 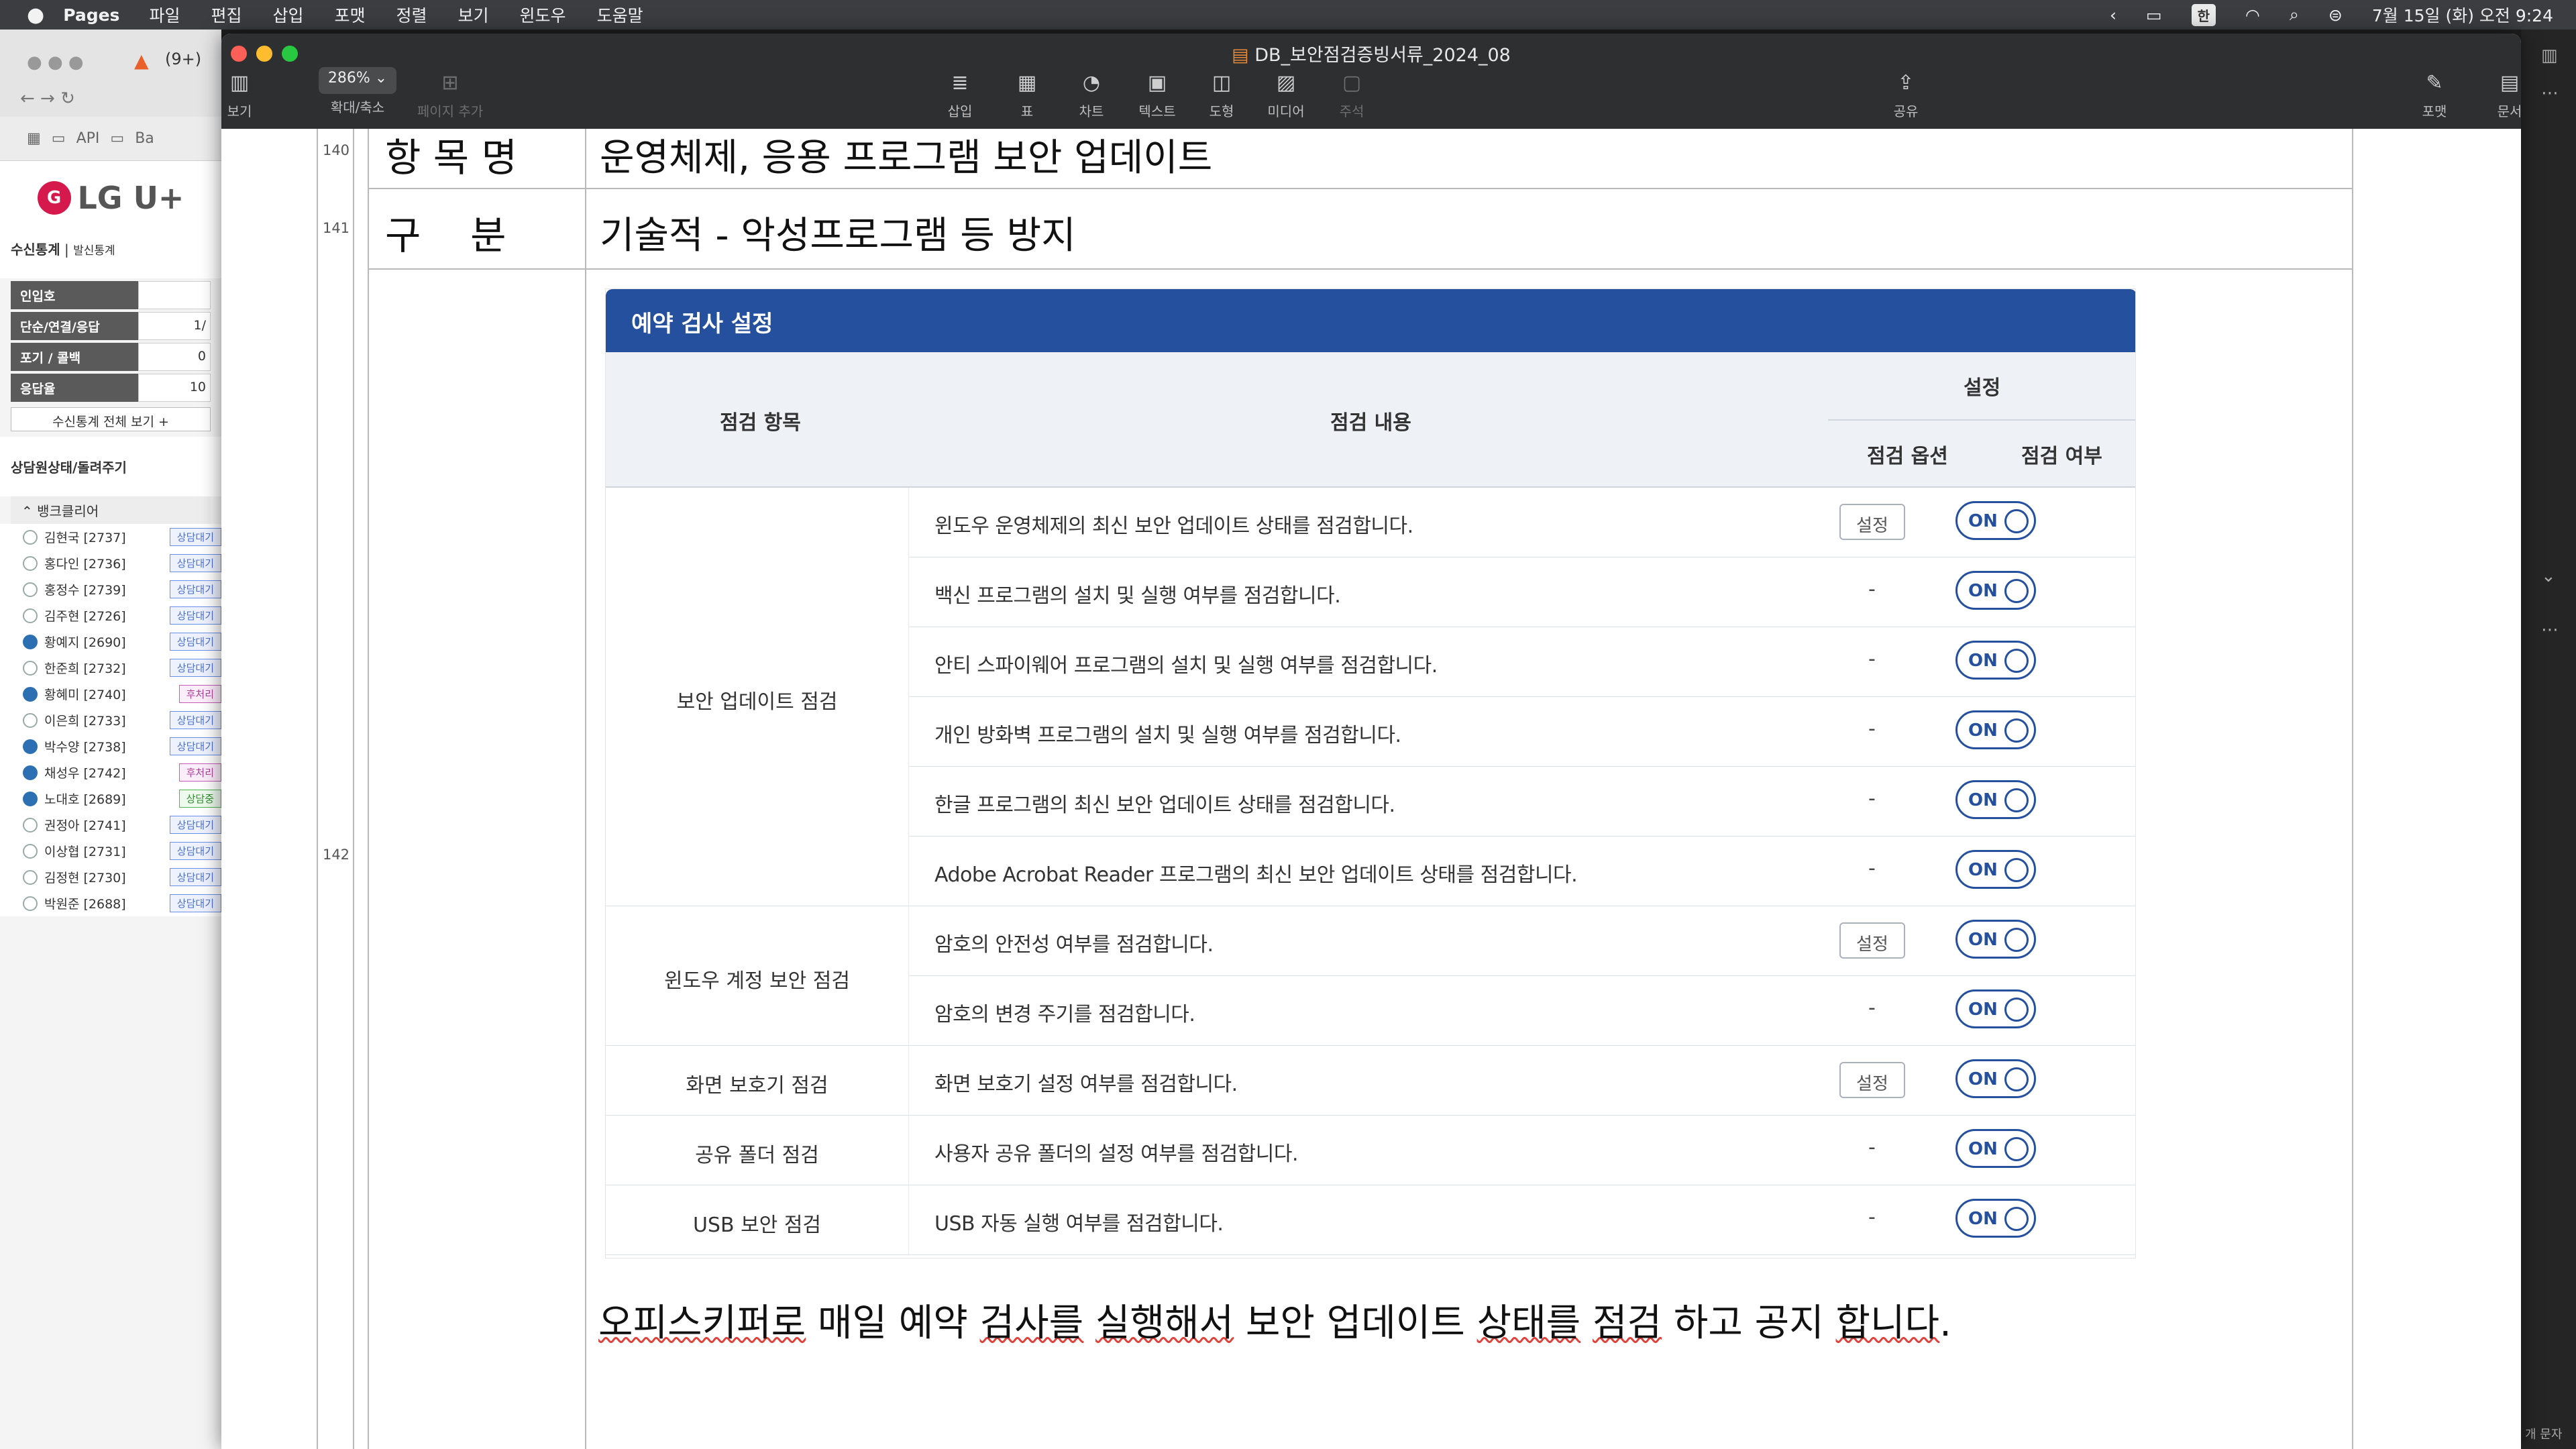 What do you see at coordinates (110, 877) in the screenshot?
I see `agent-row: 김정현 [2730] 상담대기` at bounding box center [110, 877].